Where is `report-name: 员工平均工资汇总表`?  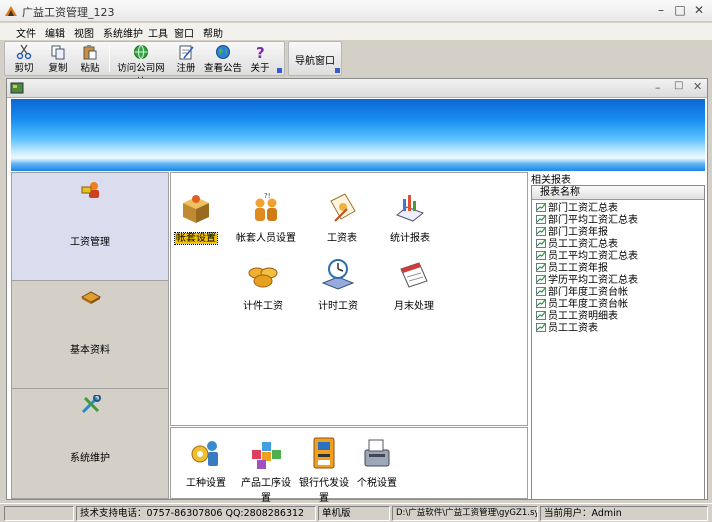 report-name: 员工平均工资汇总表 is located at coordinates (593, 256).